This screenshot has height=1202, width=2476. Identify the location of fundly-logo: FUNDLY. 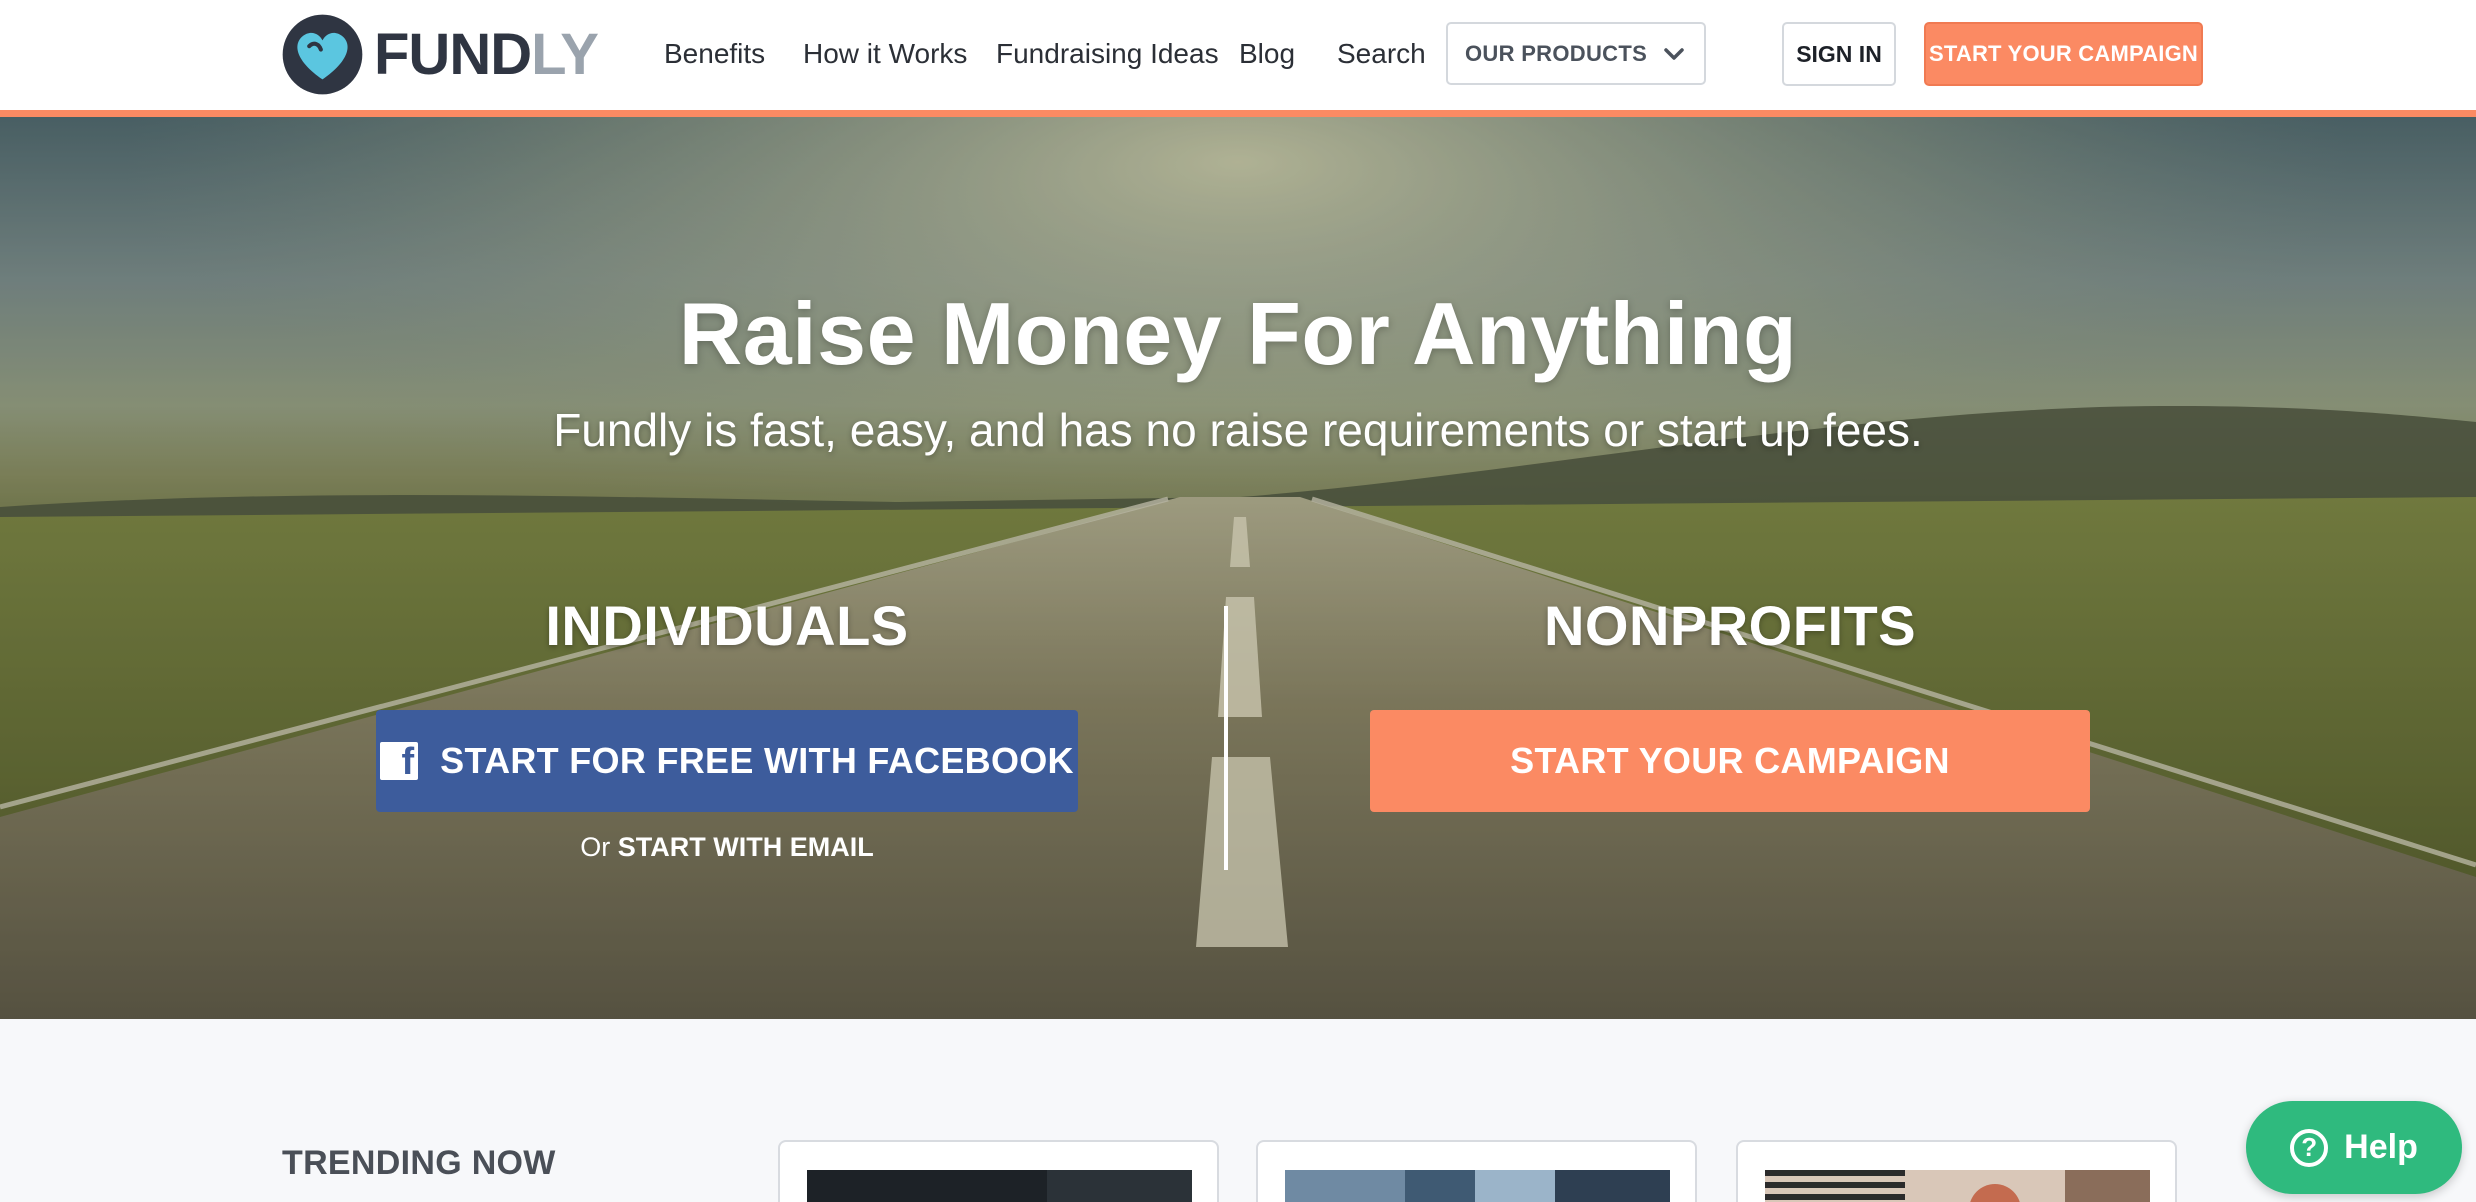
(440, 54).